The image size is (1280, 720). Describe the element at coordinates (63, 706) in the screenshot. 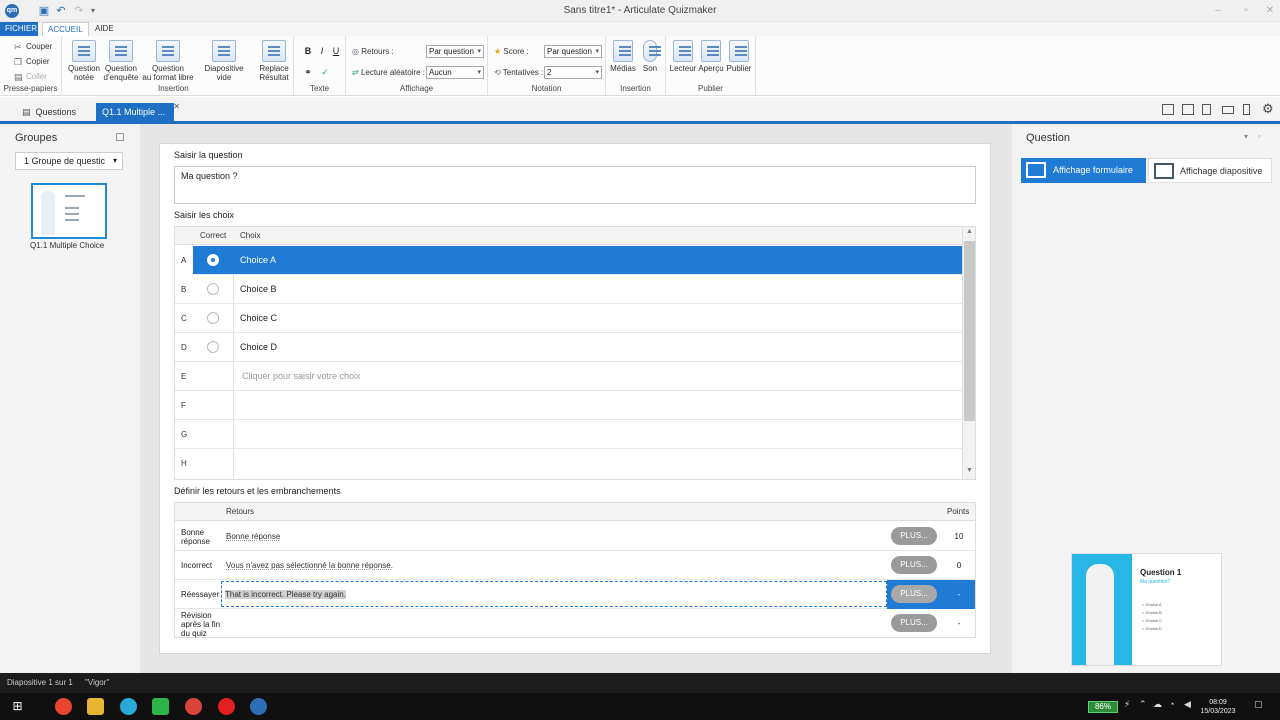

I see `chrome-icon` at that location.